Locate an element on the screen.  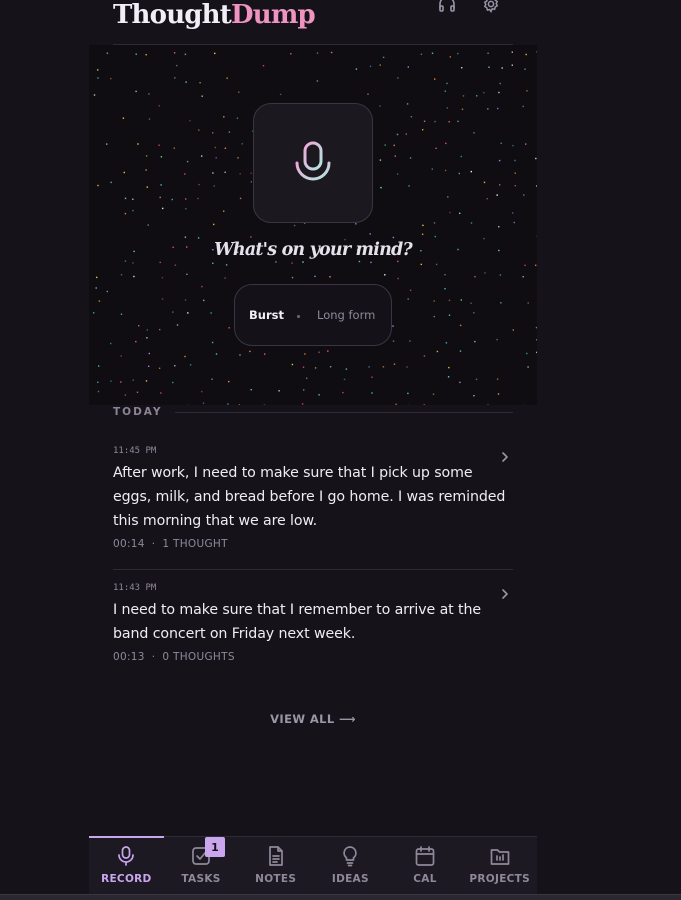
record-button is located at coordinates (313, 163).